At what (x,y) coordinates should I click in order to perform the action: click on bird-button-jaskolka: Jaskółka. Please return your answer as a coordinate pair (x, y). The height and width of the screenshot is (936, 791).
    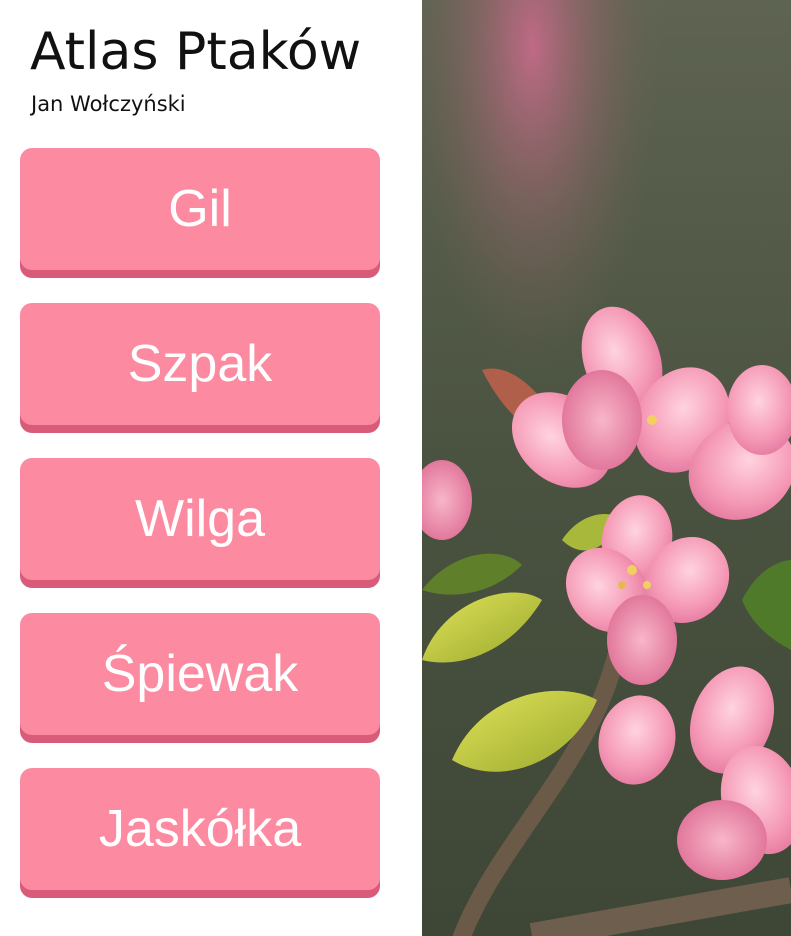
    Looking at the image, I should click on (200, 829).